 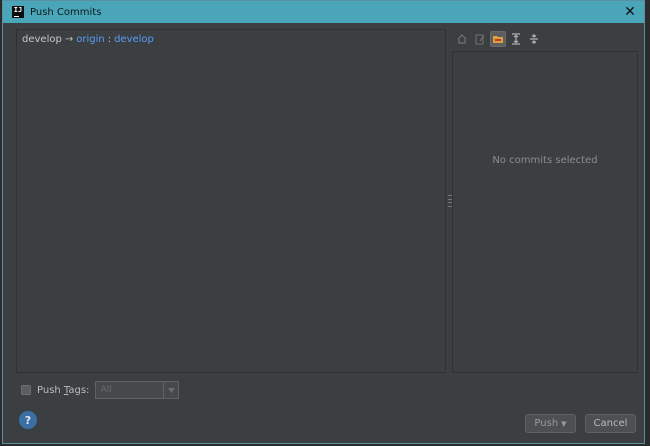 I want to click on remote-branch-link: develop, so click(x=134, y=39).